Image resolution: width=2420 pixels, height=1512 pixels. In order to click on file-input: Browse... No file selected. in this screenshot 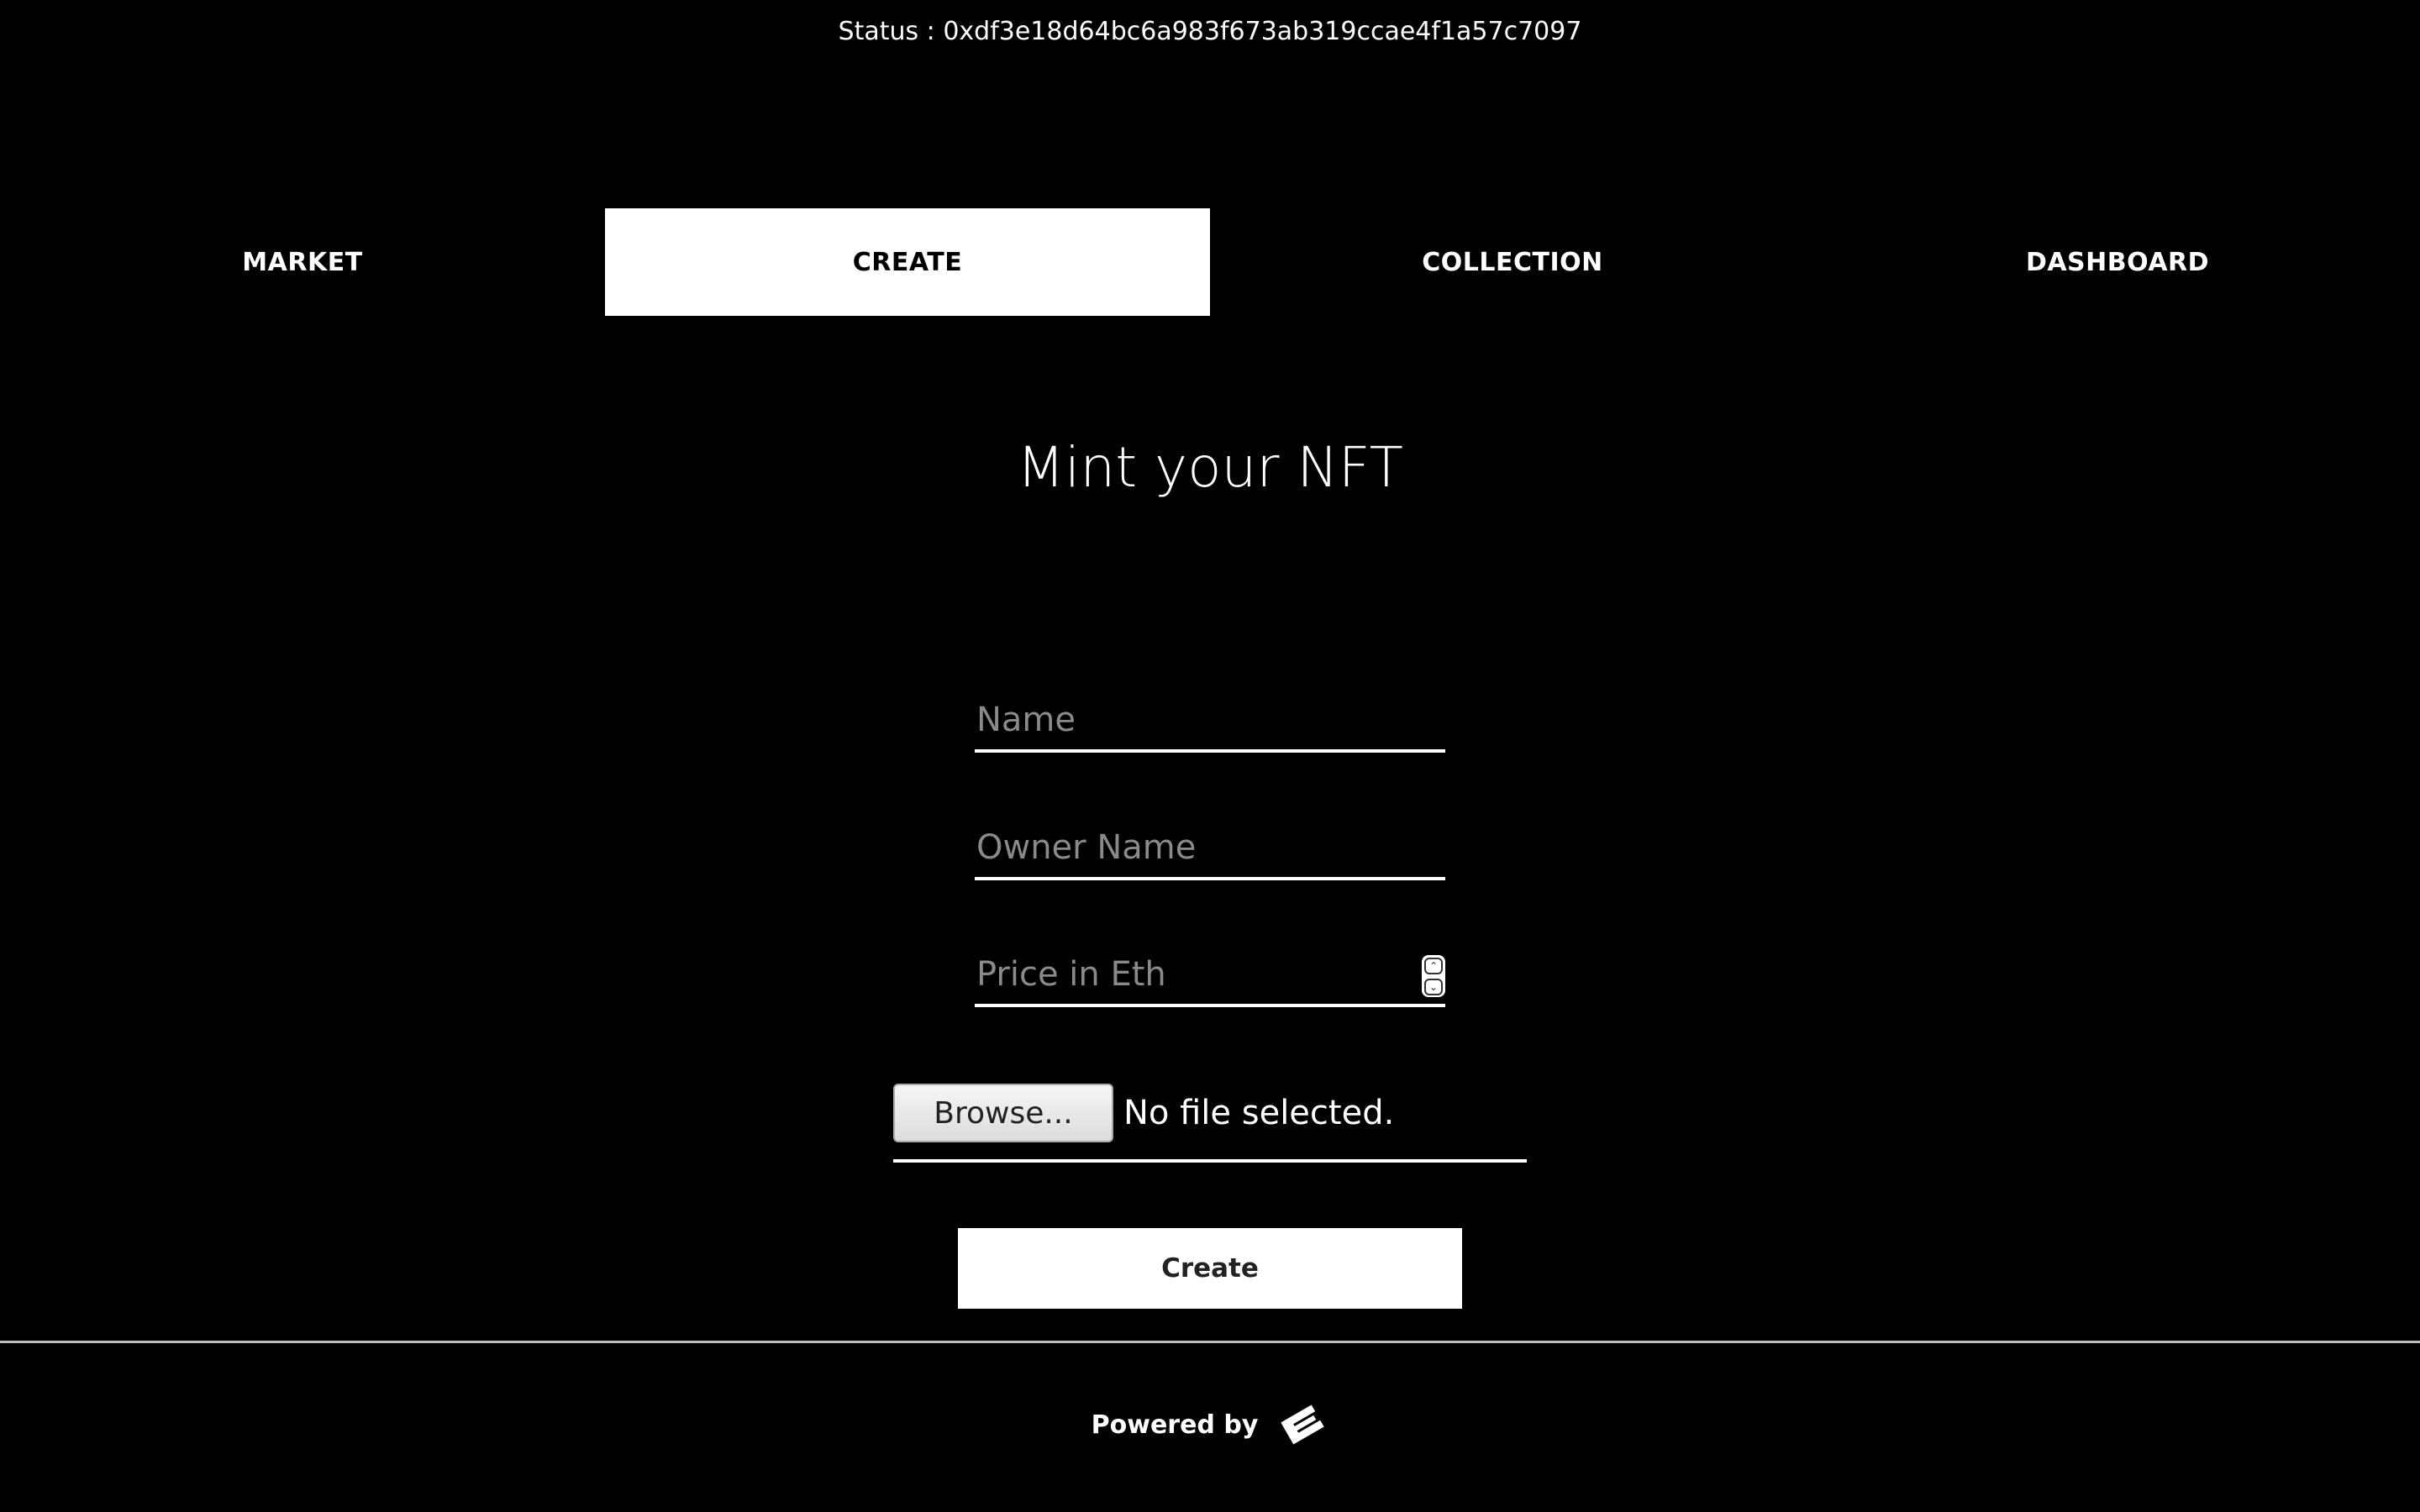, I will do `click(1210, 1123)`.